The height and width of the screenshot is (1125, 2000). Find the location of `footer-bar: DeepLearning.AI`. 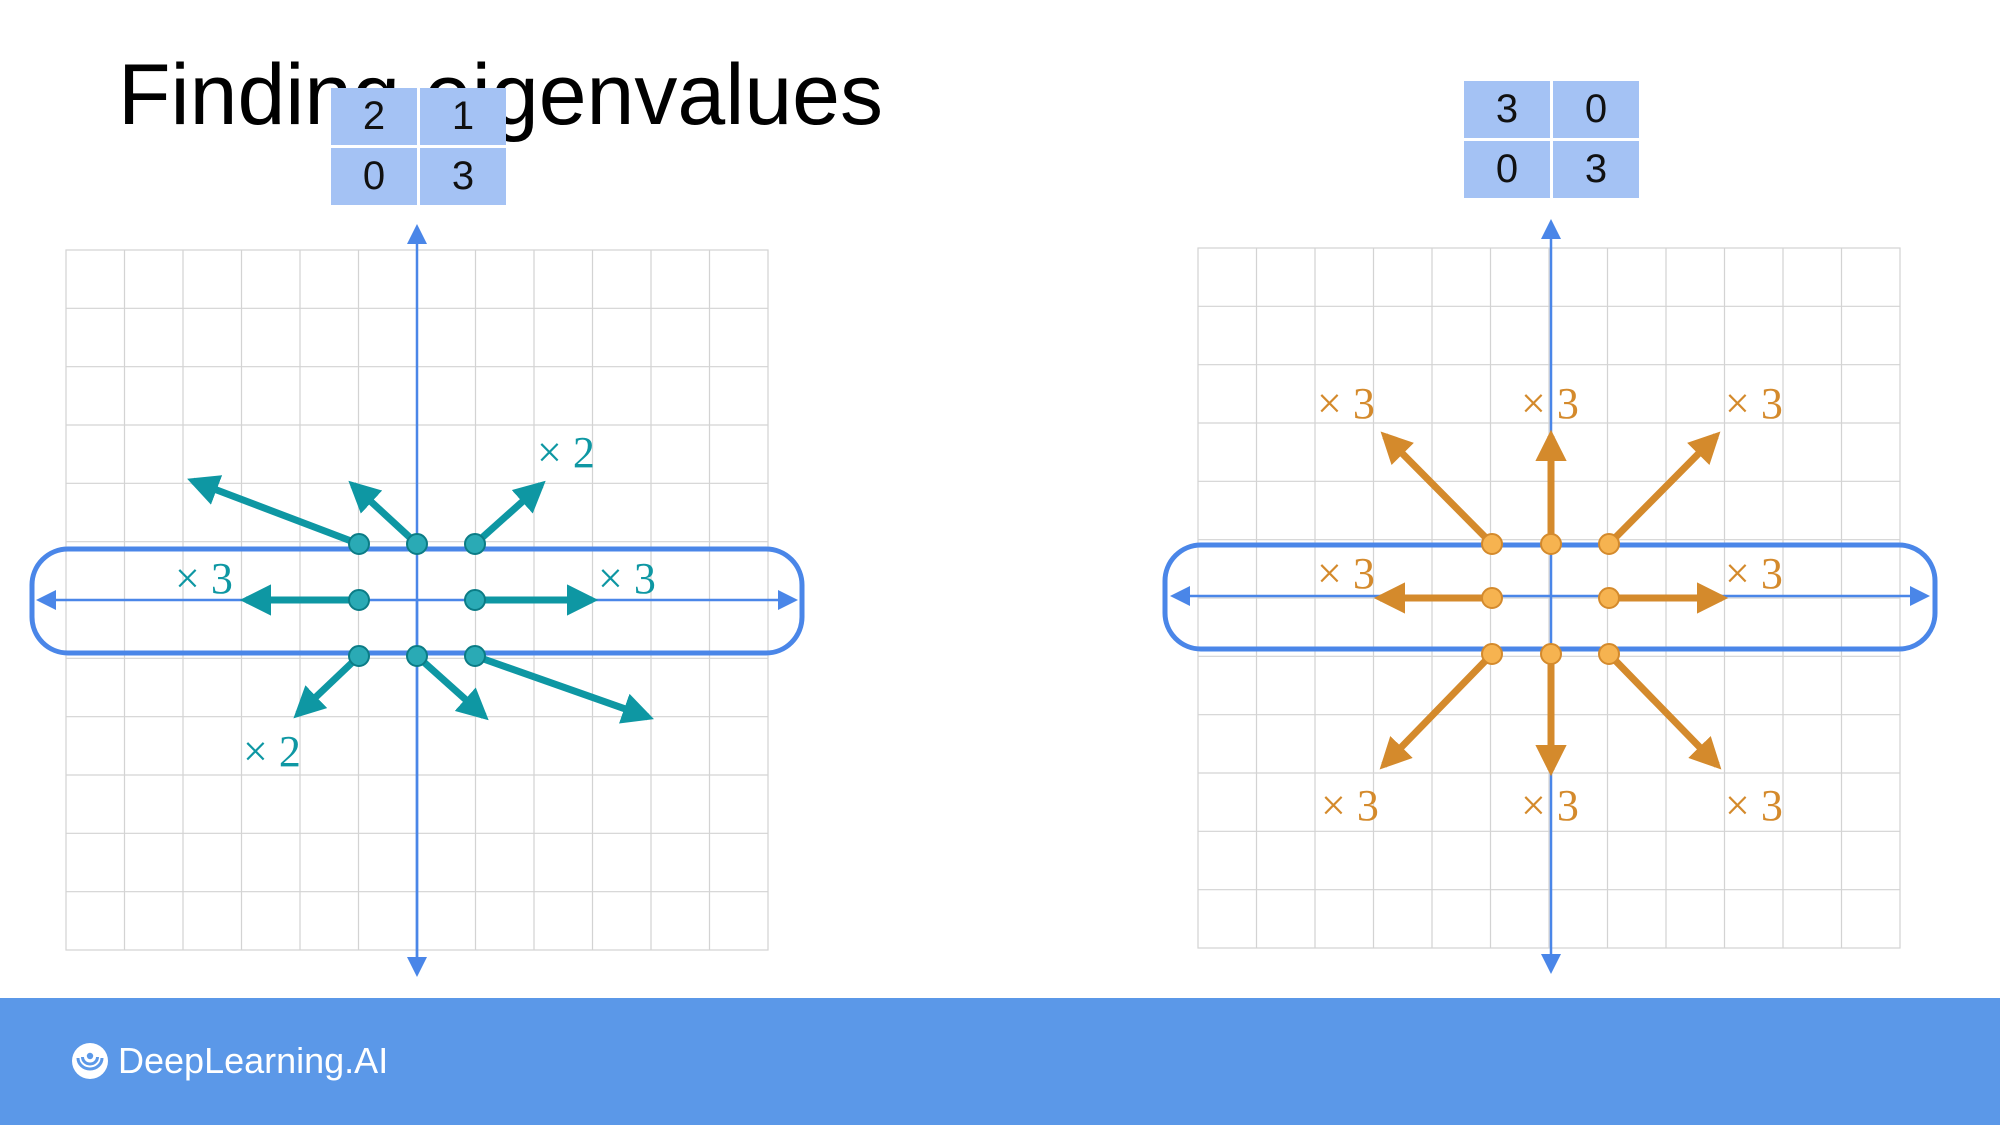

footer-bar: DeepLearning.AI is located at coordinates (1000, 1061).